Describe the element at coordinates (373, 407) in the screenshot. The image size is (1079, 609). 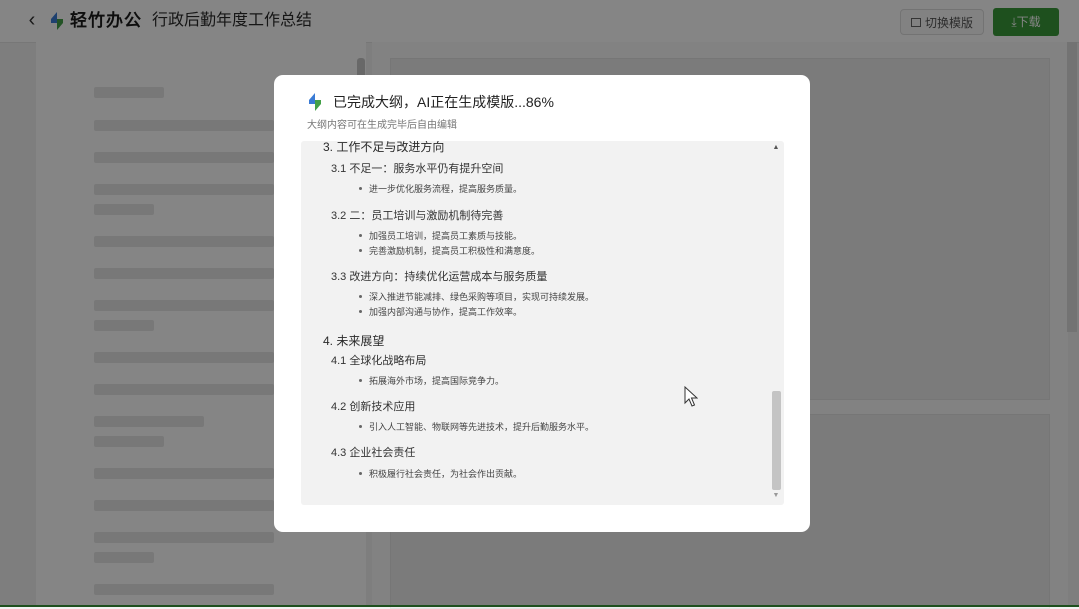
I see `outline-subheading: 4.2 创新技术应用` at that location.